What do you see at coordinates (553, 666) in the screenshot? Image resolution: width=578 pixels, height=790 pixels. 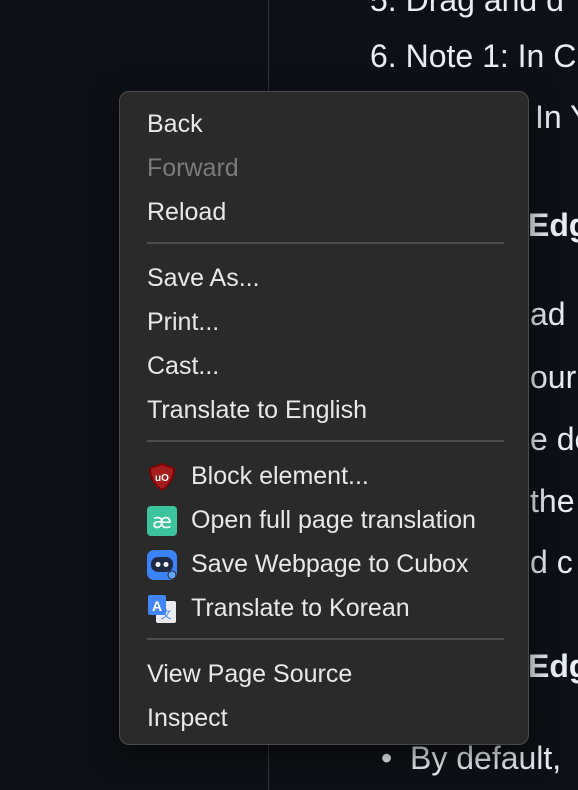 I see `page-heading-2: Edg` at bounding box center [553, 666].